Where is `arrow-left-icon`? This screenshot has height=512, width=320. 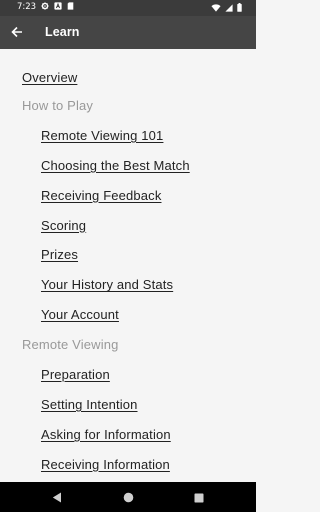
arrow-left-icon is located at coordinates (17, 32).